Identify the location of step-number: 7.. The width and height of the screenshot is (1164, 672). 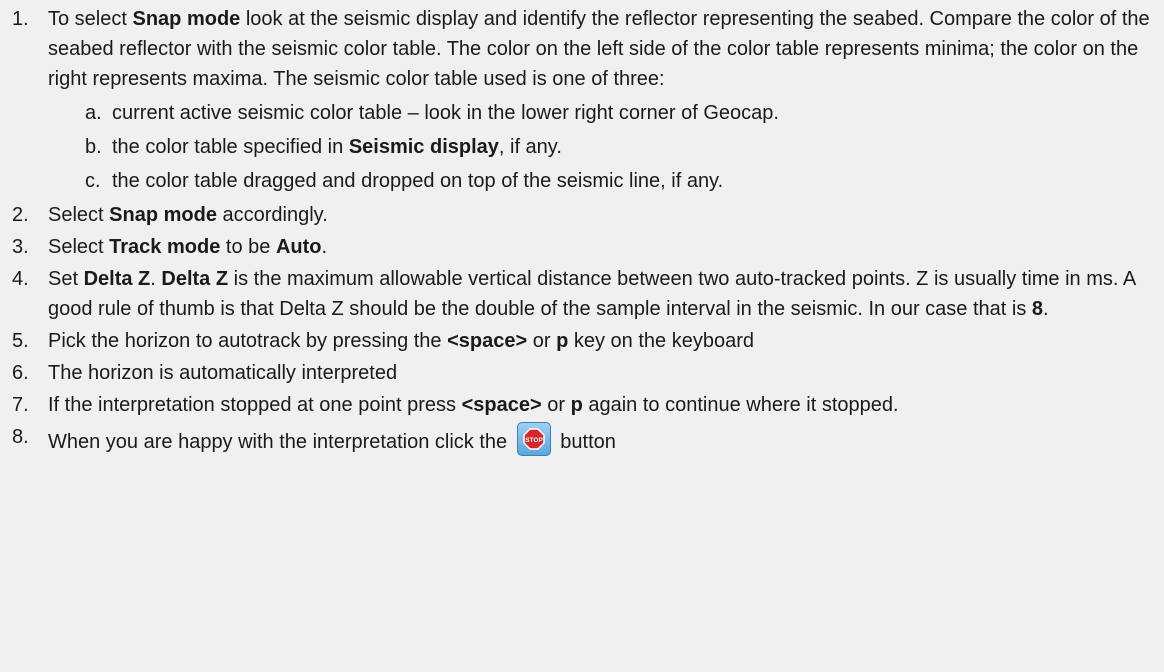
(20, 405).